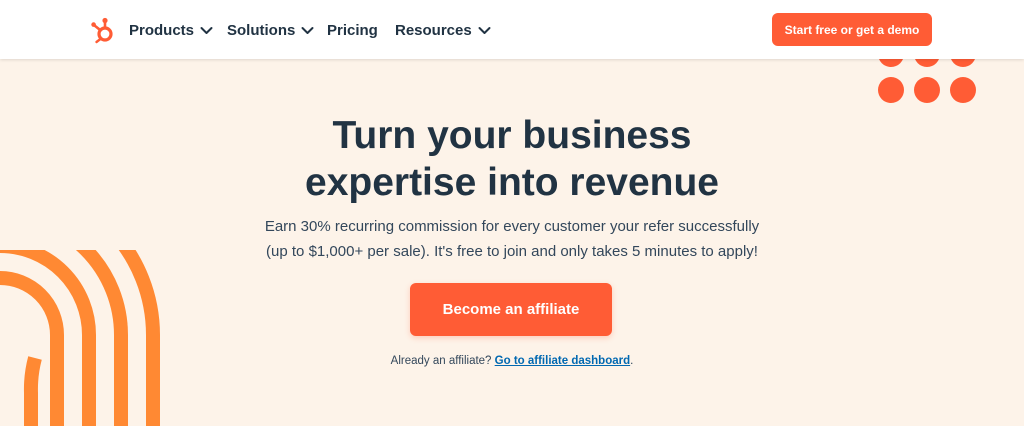  I want to click on nav-pricing: Pricing, so click(352, 30).